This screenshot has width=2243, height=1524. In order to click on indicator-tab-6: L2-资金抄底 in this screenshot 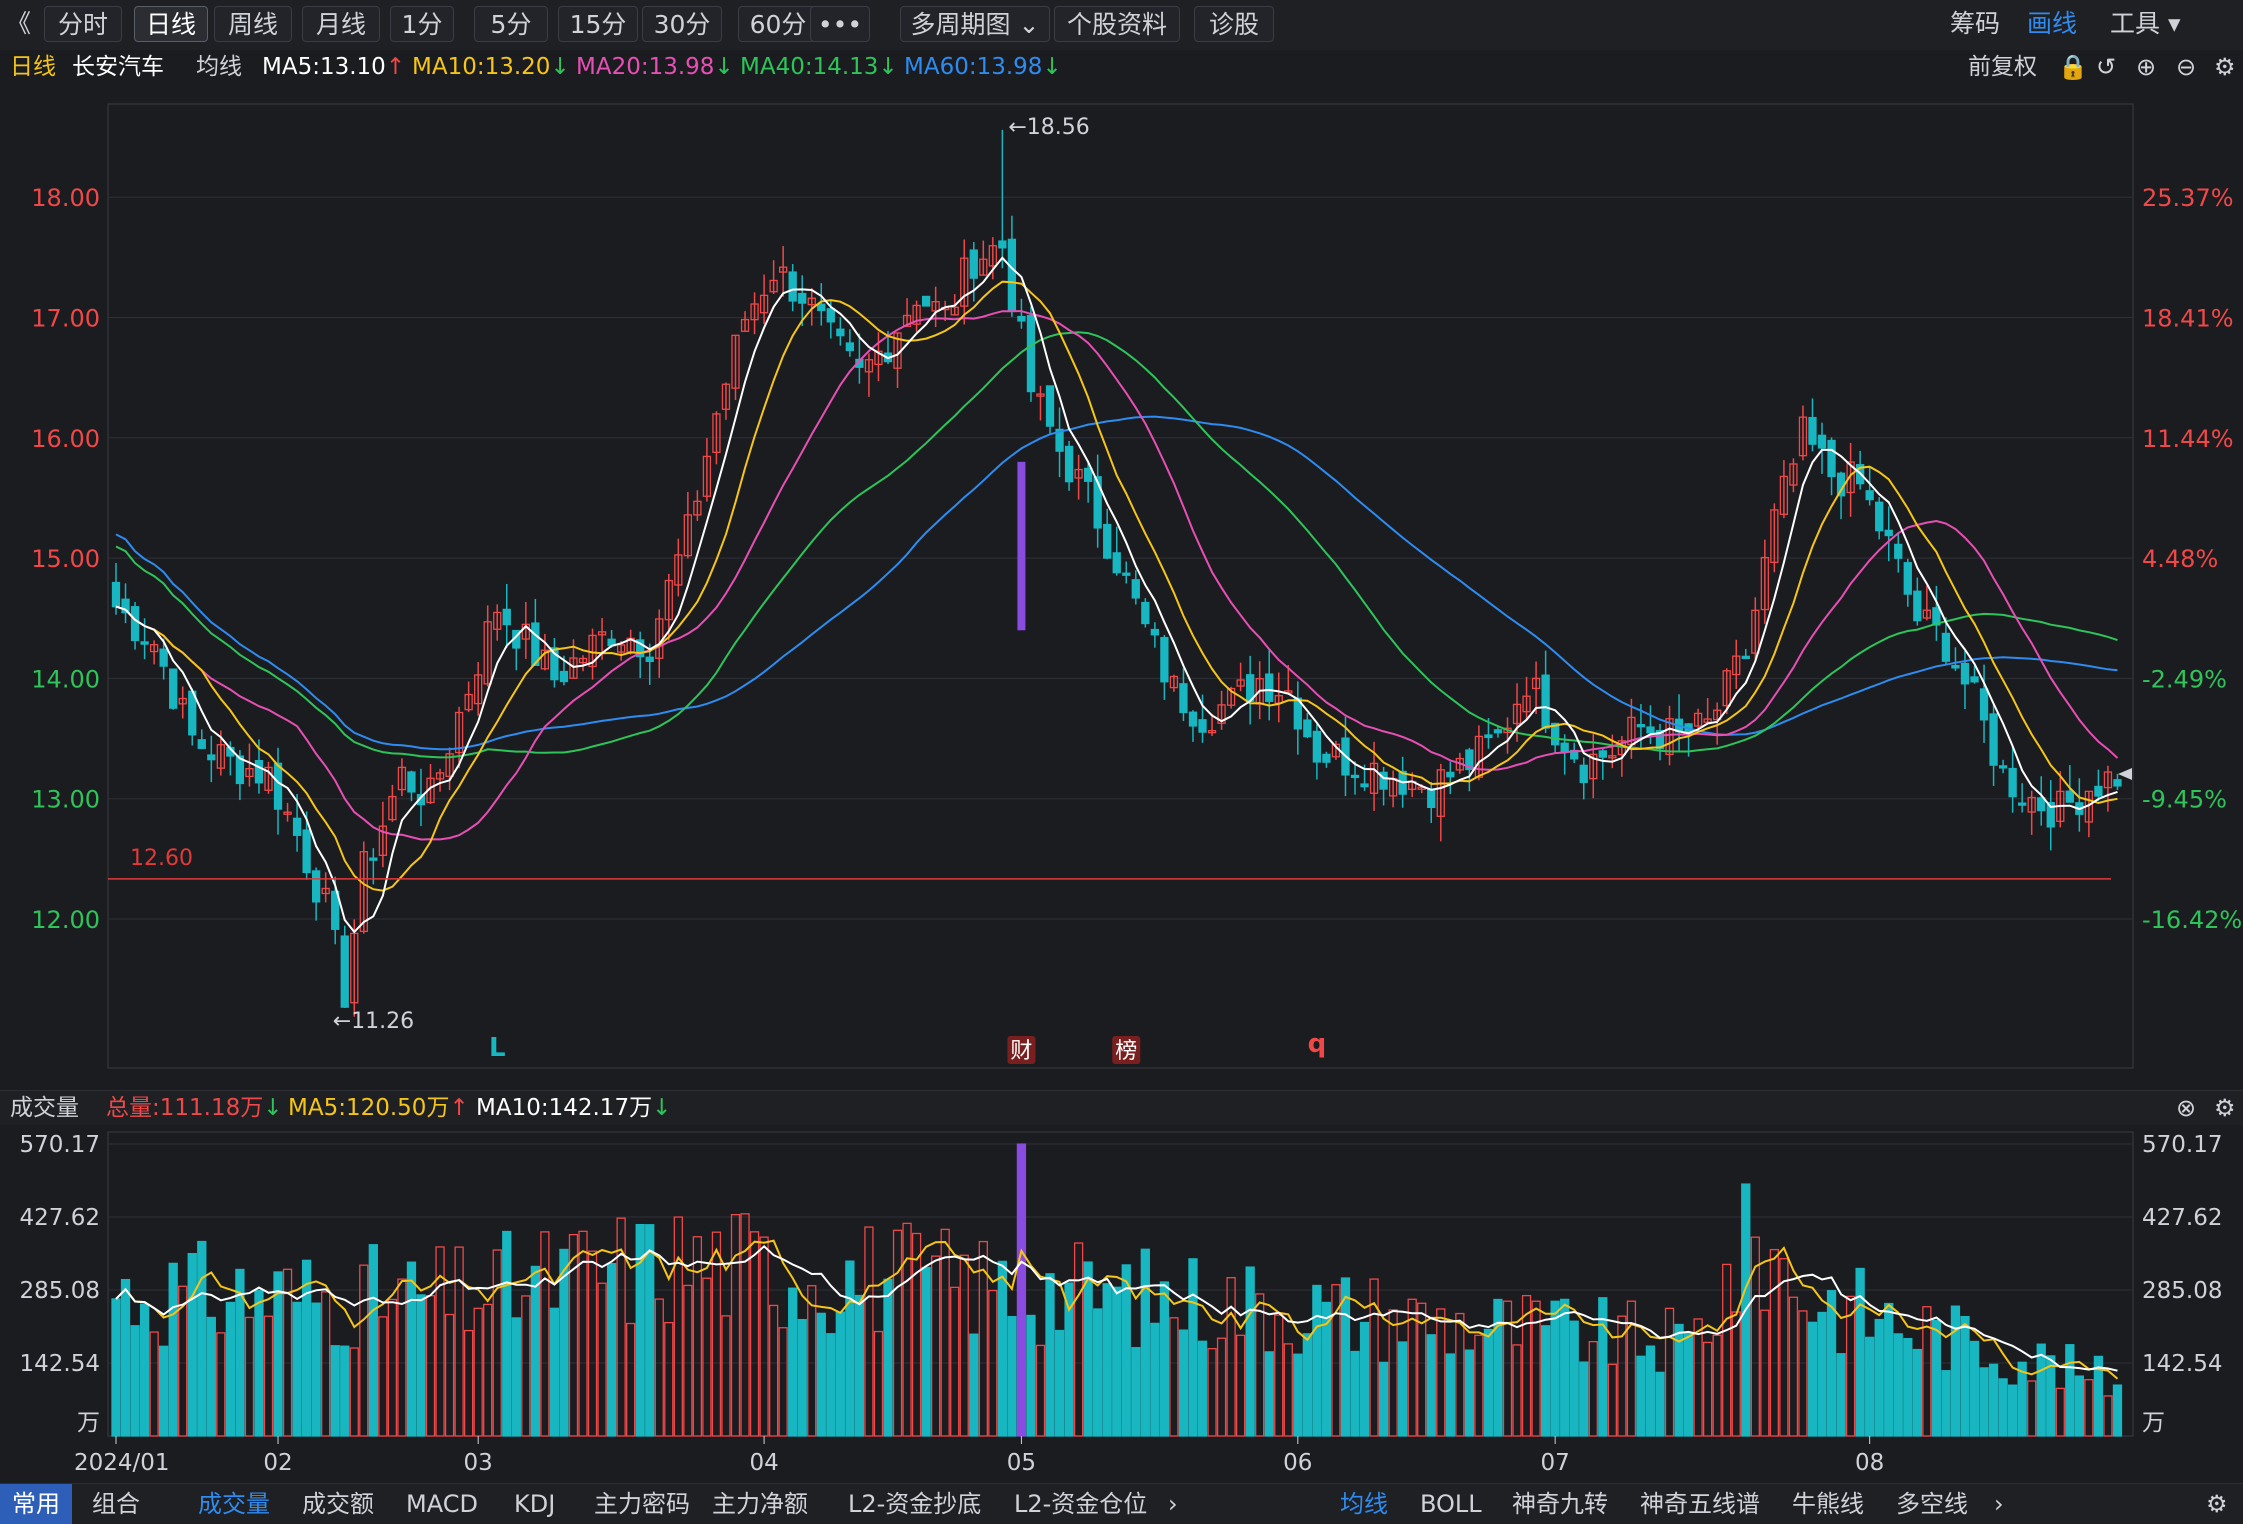, I will do `click(914, 1504)`.